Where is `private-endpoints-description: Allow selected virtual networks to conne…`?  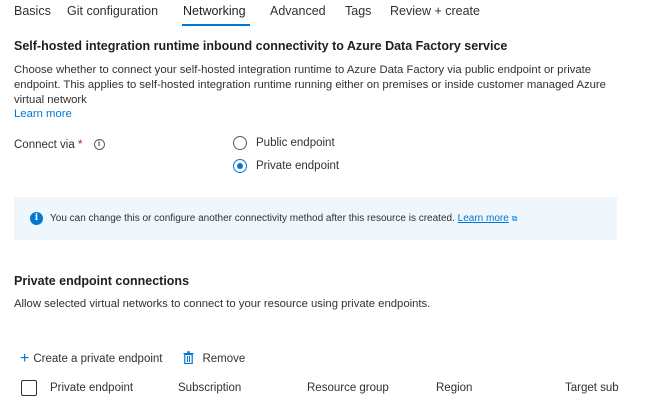 private-endpoints-description: Allow selected virtual networks to conne… is located at coordinates (222, 304).